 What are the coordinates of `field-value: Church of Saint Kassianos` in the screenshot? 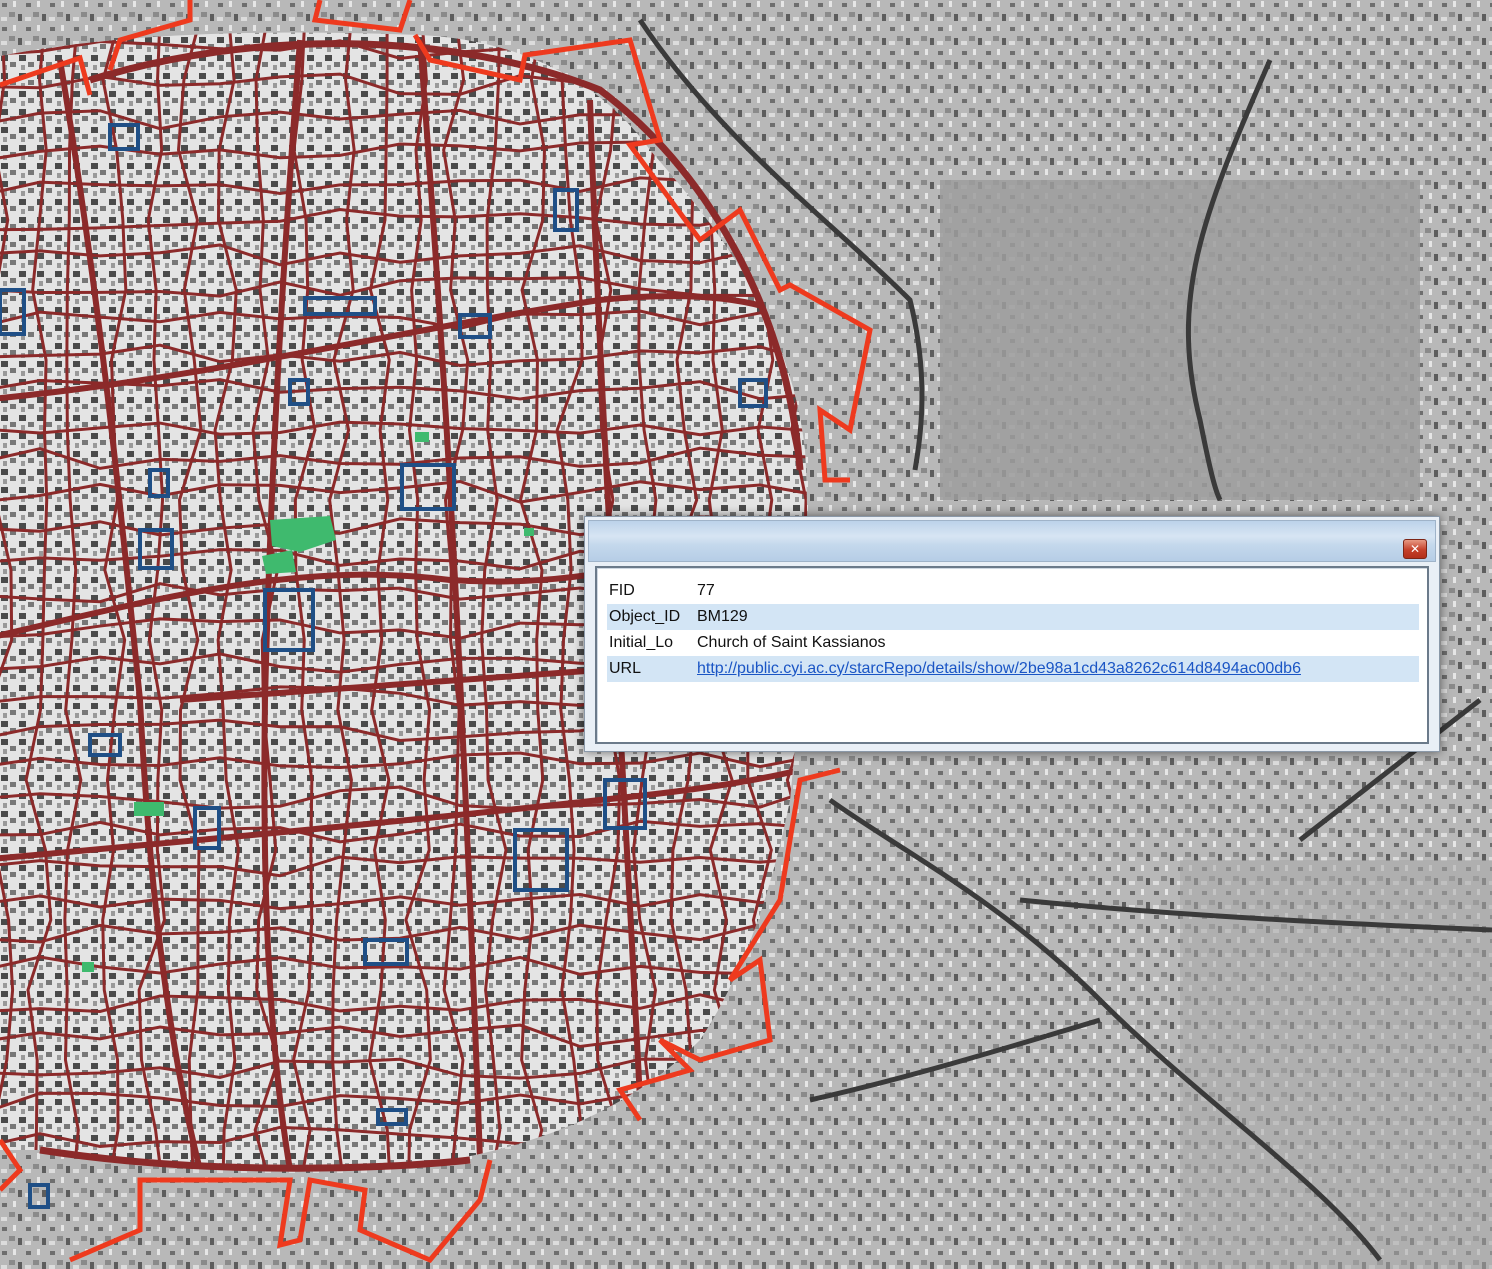 It's located at (791, 642).